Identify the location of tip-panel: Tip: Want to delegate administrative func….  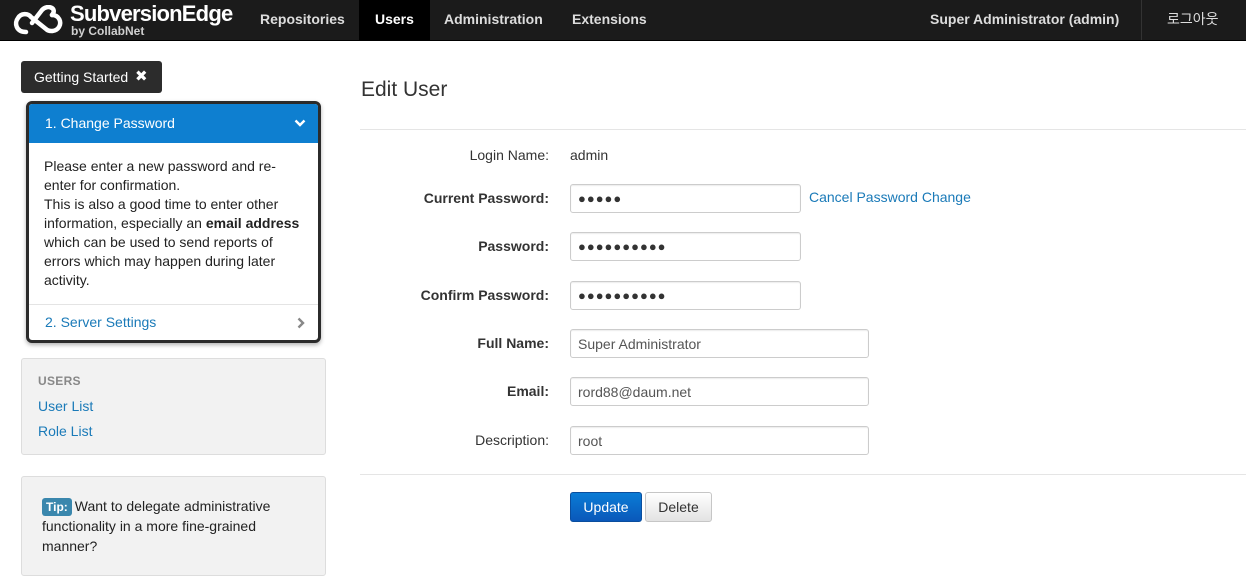
(173, 526).